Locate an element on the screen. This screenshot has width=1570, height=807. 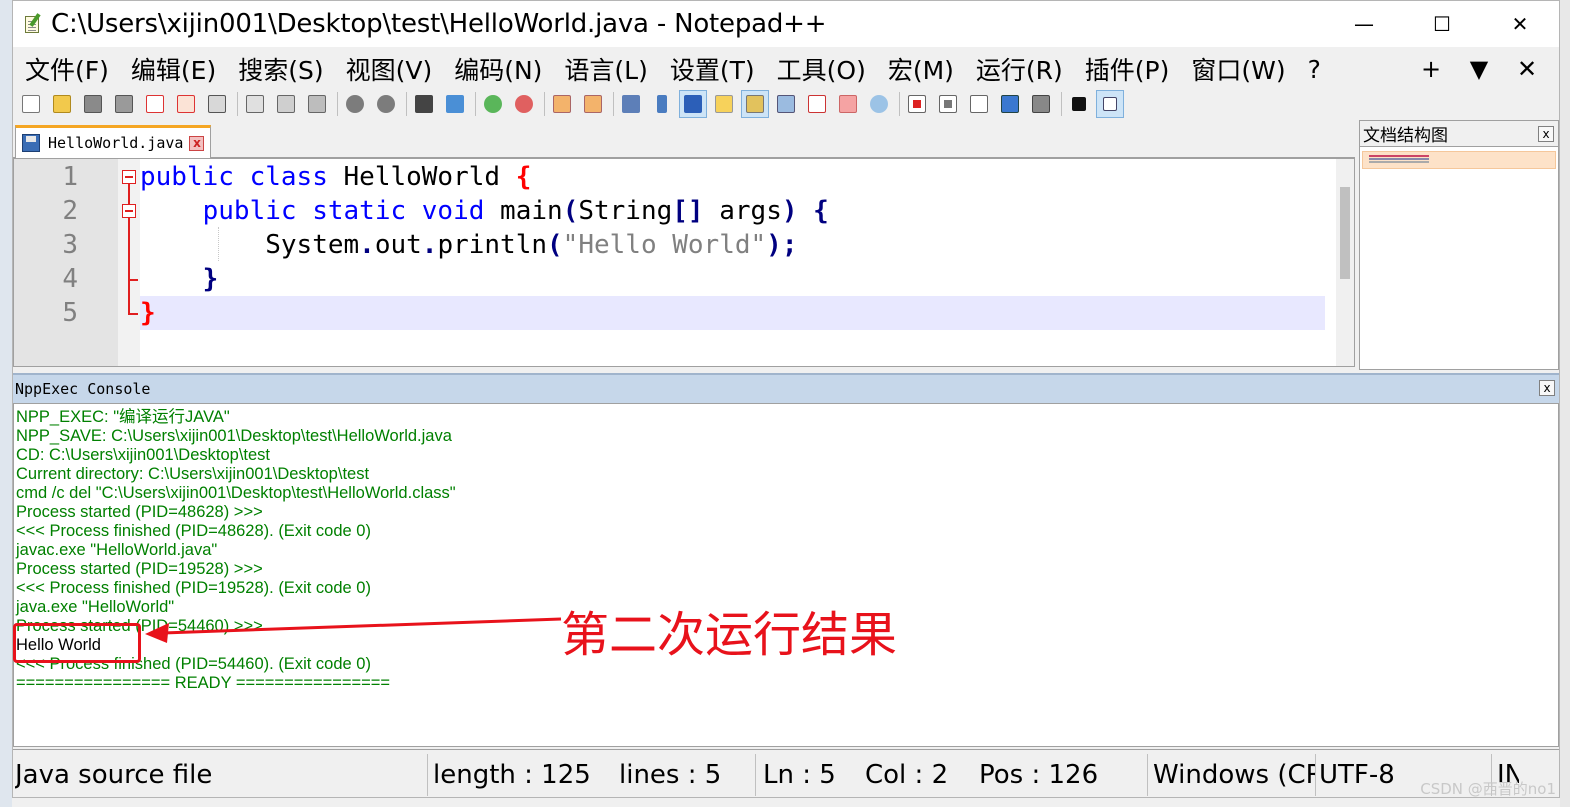
save-icon is located at coordinates (93, 104).